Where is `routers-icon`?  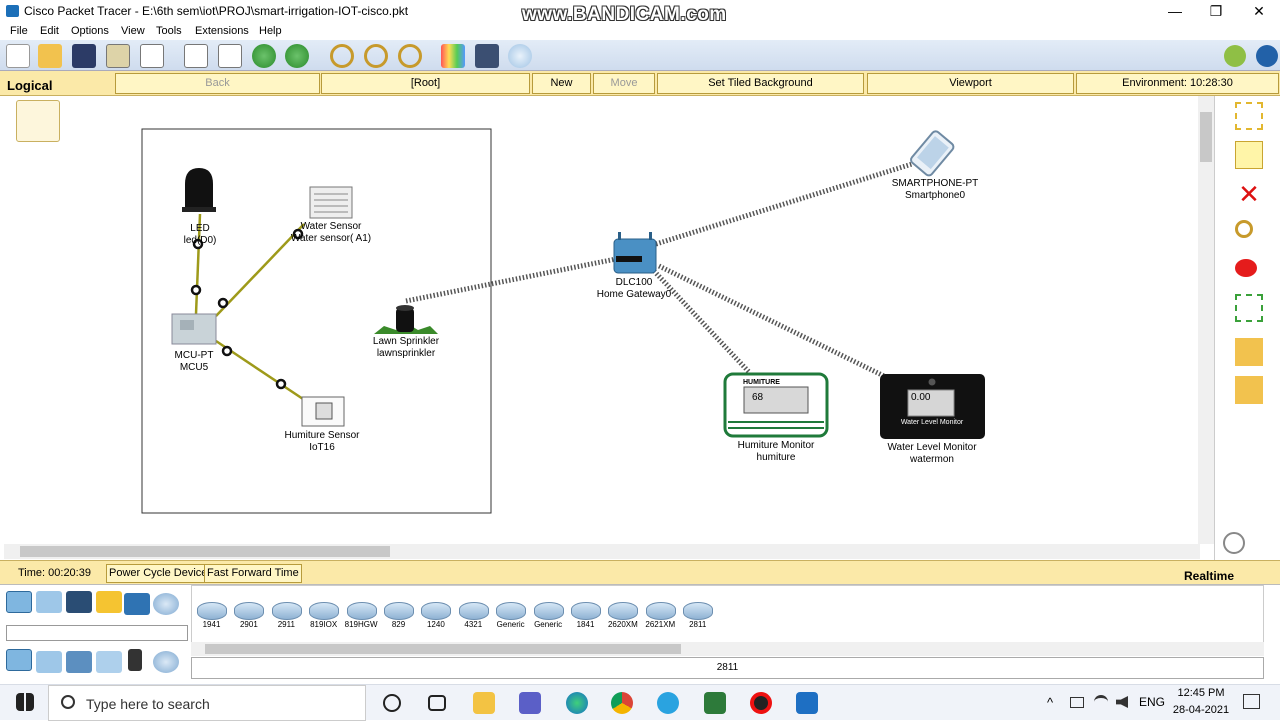 routers-icon is located at coordinates (19, 660).